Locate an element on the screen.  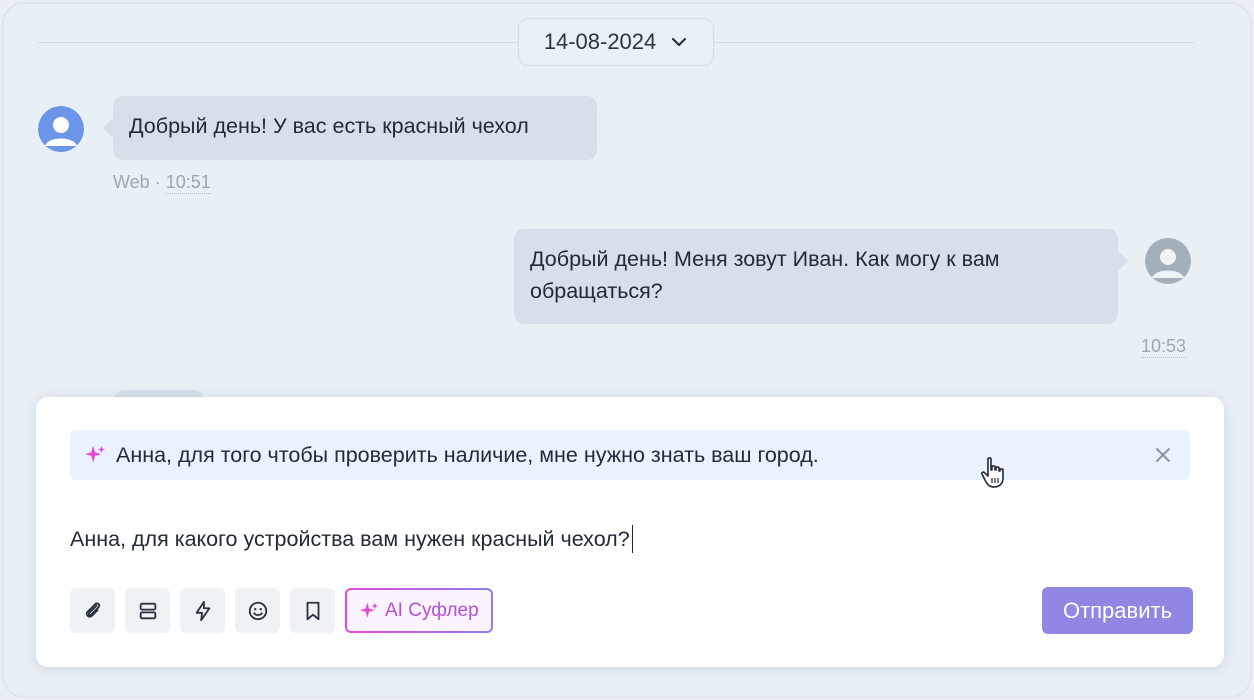
templates-button is located at coordinates (147, 610).